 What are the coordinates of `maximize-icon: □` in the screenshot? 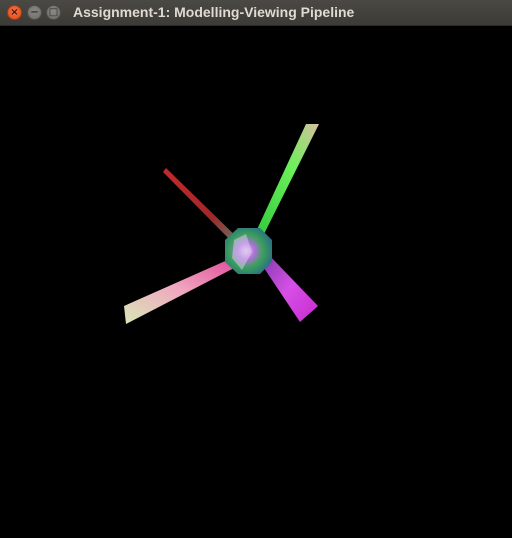 It's located at (53, 12).